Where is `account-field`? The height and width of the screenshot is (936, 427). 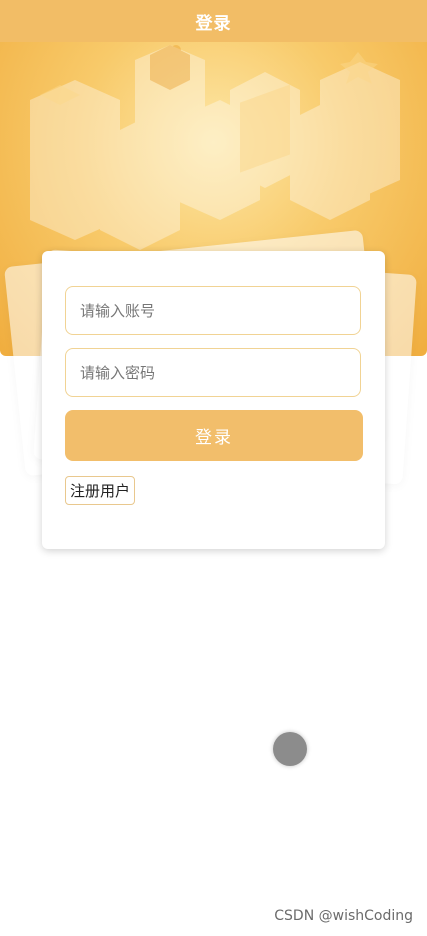
account-field is located at coordinates (213, 310).